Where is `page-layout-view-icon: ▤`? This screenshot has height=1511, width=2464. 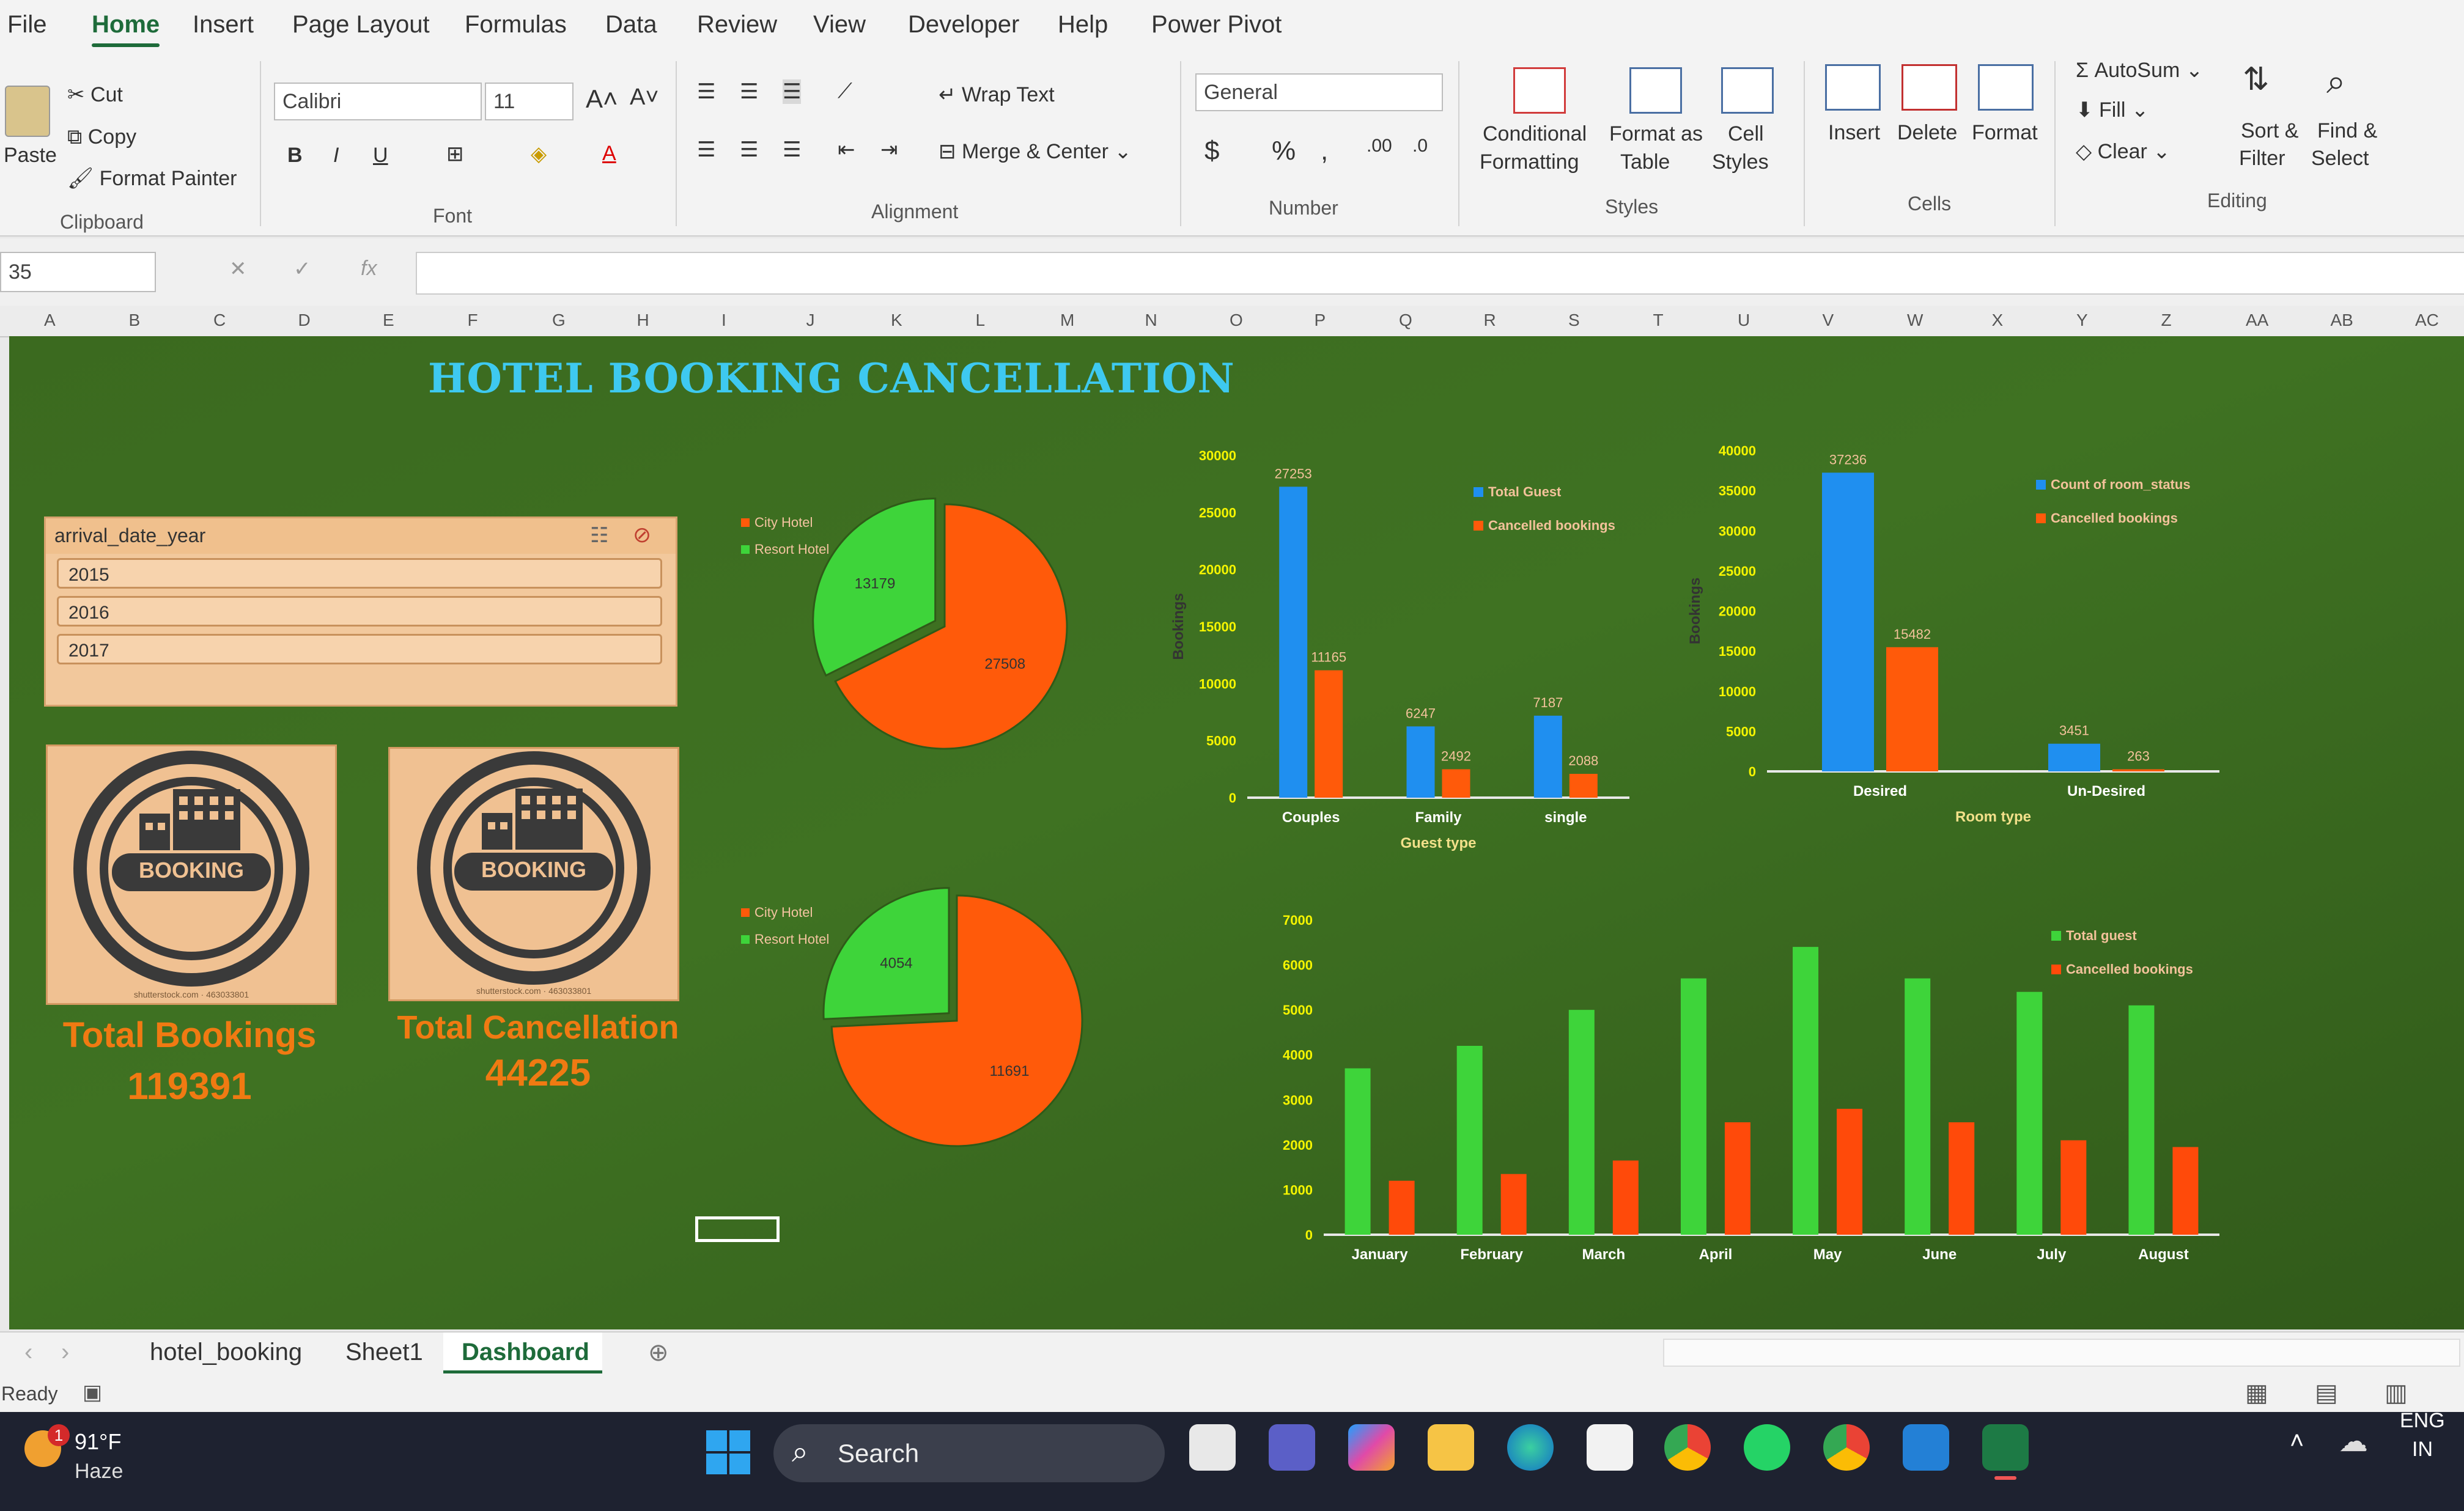
page-layout-view-icon: ▤ is located at coordinates (2326, 1393).